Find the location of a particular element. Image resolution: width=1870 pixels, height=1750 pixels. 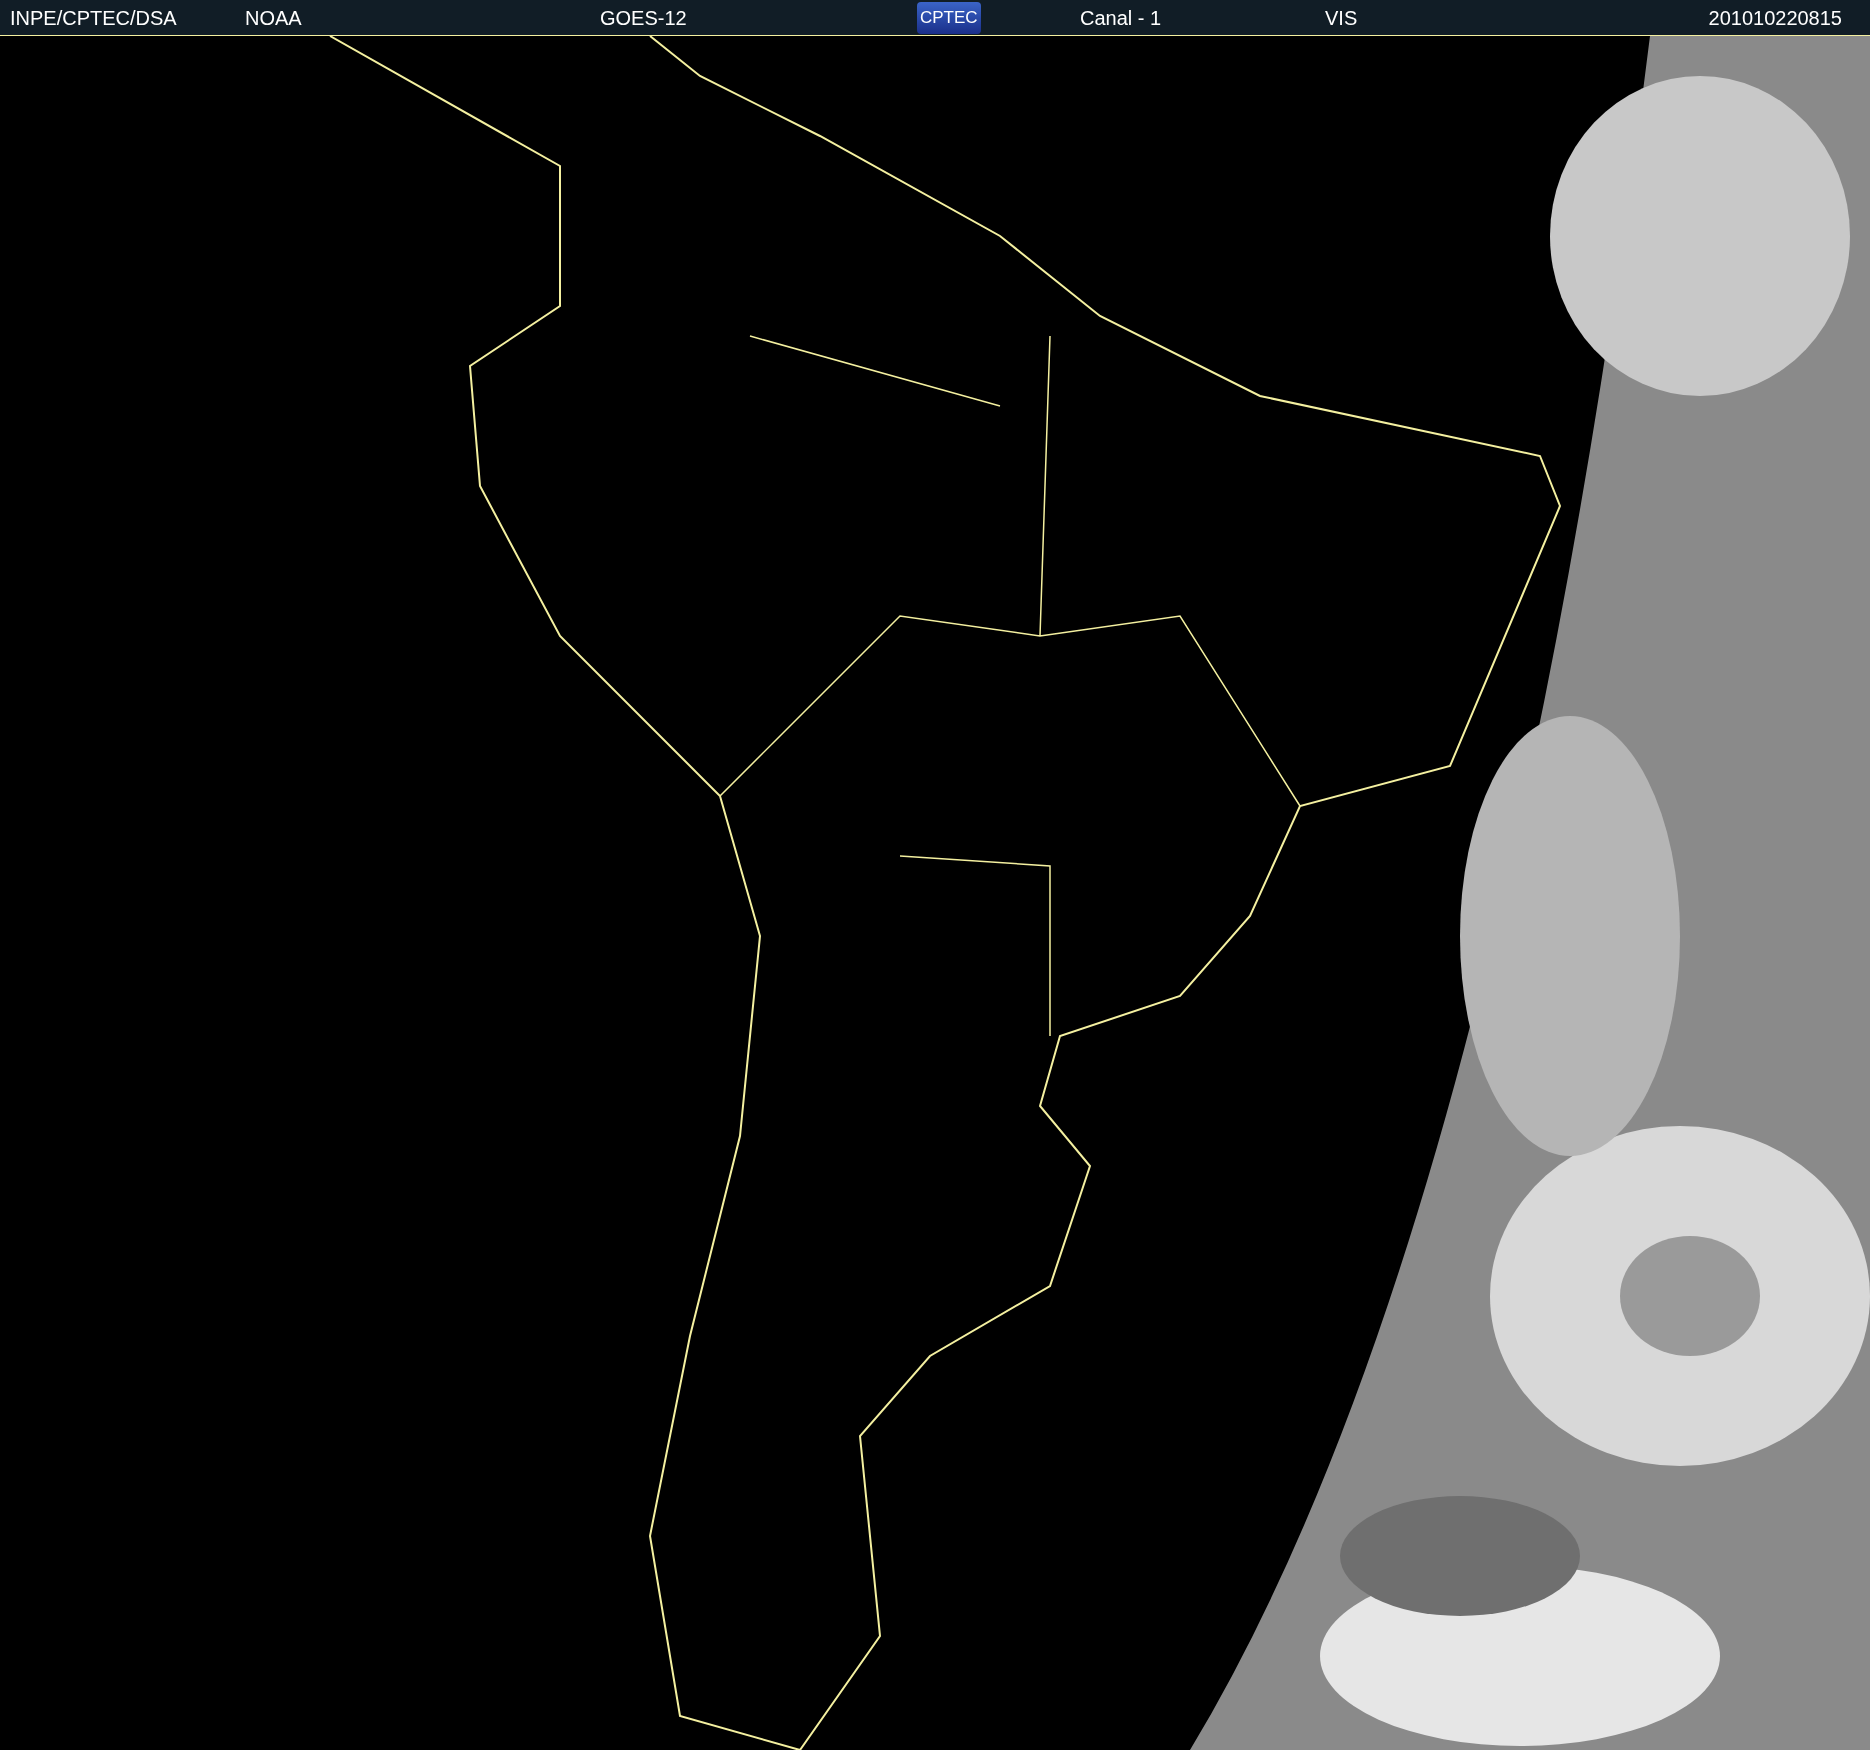

header-label: Canal - 1 is located at coordinates (1121, 18).